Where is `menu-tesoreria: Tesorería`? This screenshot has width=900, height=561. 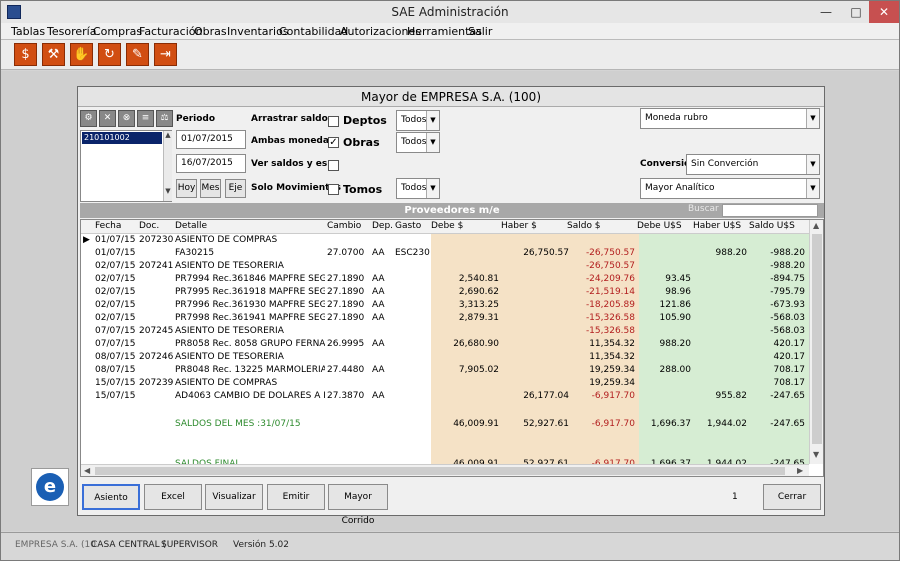 menu-tesoreria: Tesorería is located at coordinates (71, 31).